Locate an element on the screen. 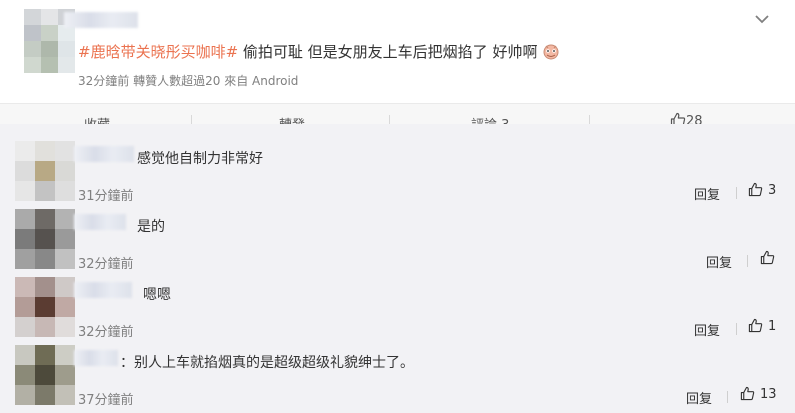  post-time: 32分鐘前 is located at coordinates (103, 81).